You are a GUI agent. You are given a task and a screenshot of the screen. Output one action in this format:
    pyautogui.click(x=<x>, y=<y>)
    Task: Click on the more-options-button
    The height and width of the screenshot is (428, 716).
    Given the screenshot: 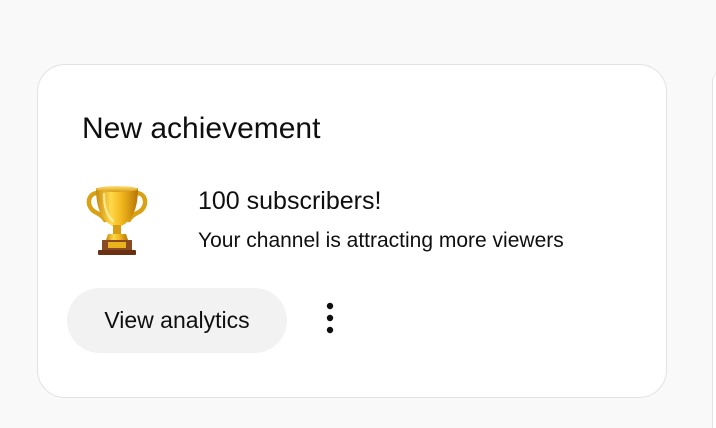 What is the action you would take?
    pyautogui.click(x=330, y=320)
    